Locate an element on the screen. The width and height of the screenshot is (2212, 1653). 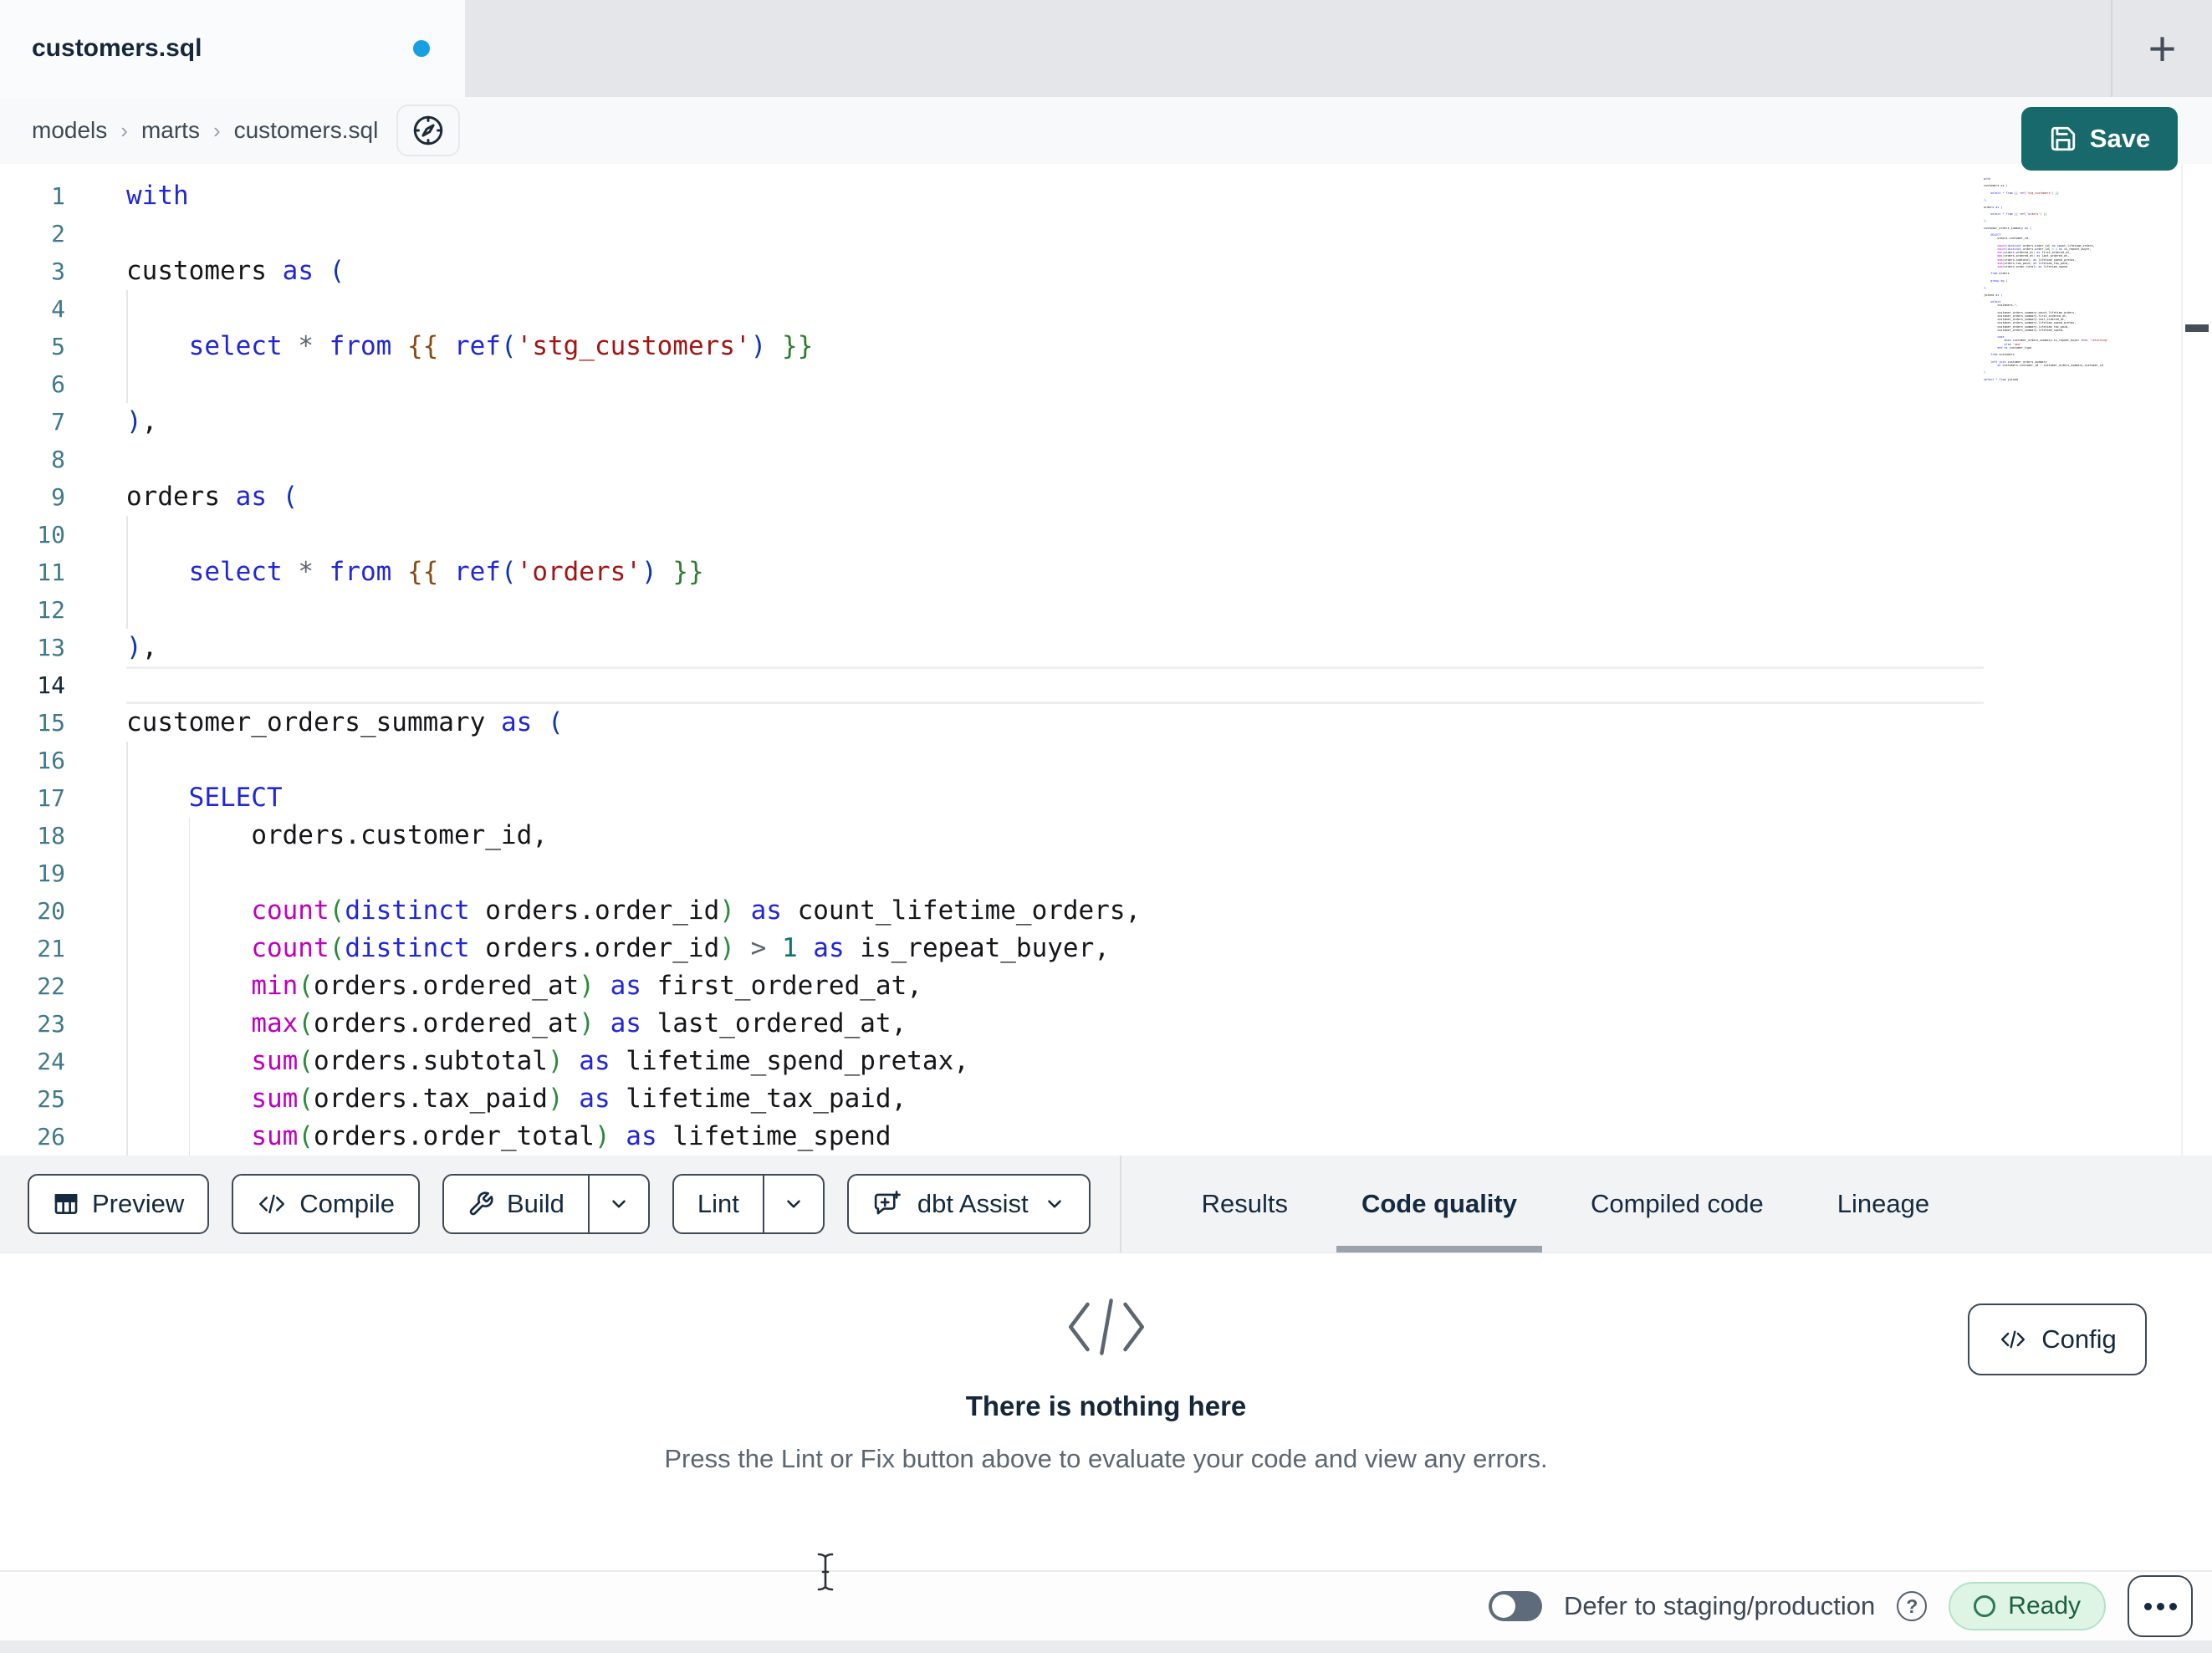
line-number: 12 is located at coordinates (32, 610).